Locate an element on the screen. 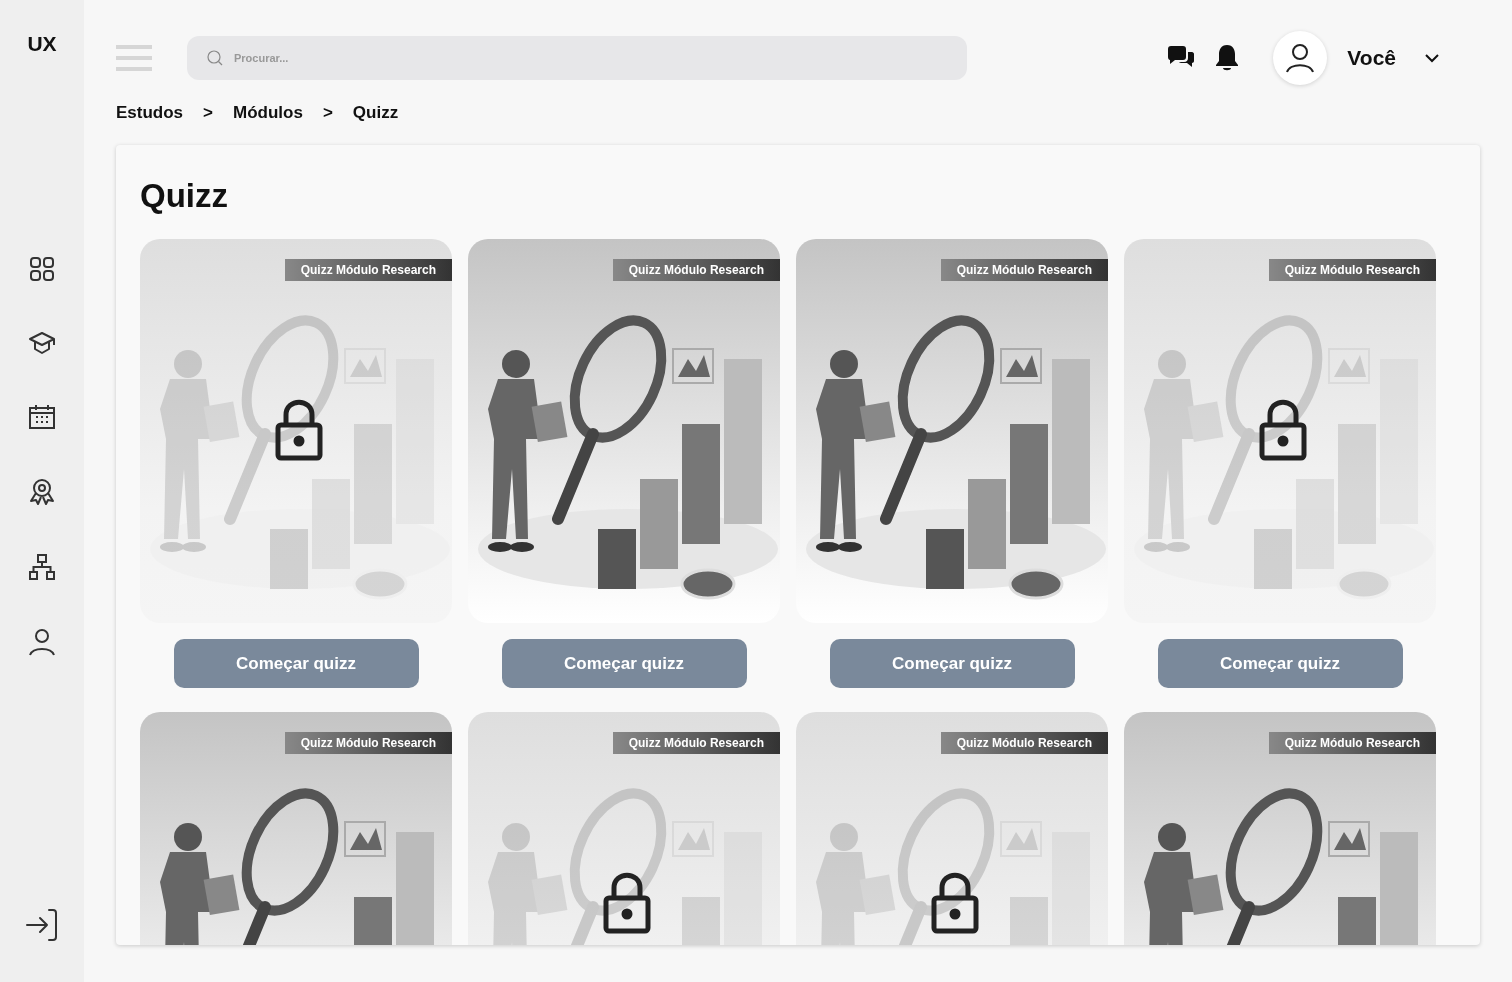 Image resolution: width=1512 pixels, height=982 pixels. award-icon is located at coordinates (42, 492).